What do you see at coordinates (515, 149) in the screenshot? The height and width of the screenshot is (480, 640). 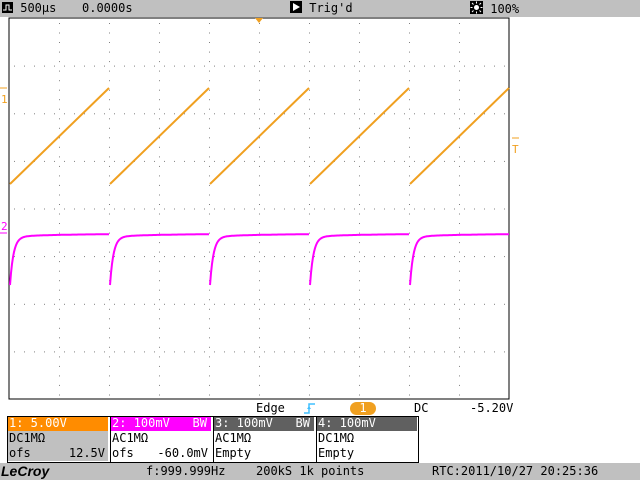 I see `trigger-level-marker: T` at bounding box center [515, 149].